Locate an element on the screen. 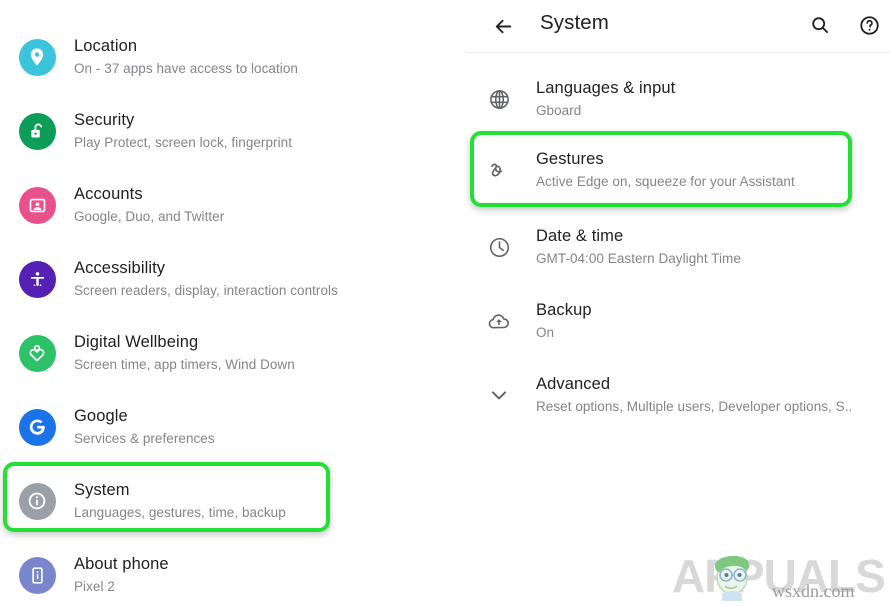  cloud-upload-icon is located at coordinates (498, 321).